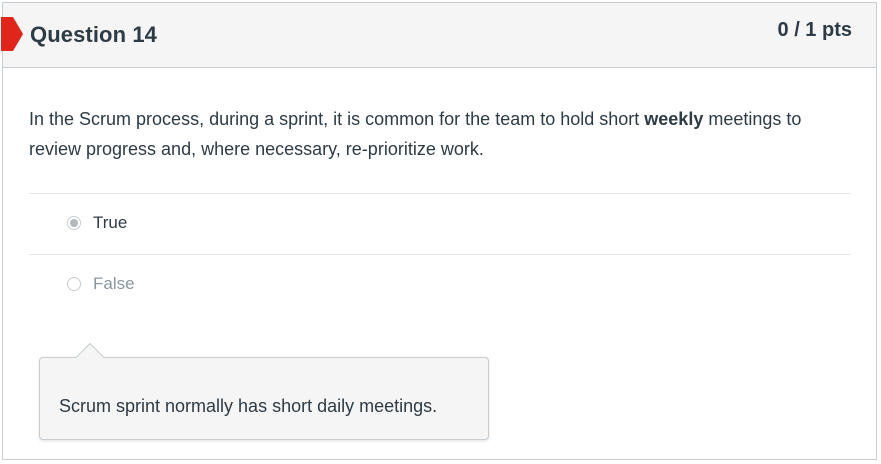  I want to click on answers-divider, so click(439, 193).